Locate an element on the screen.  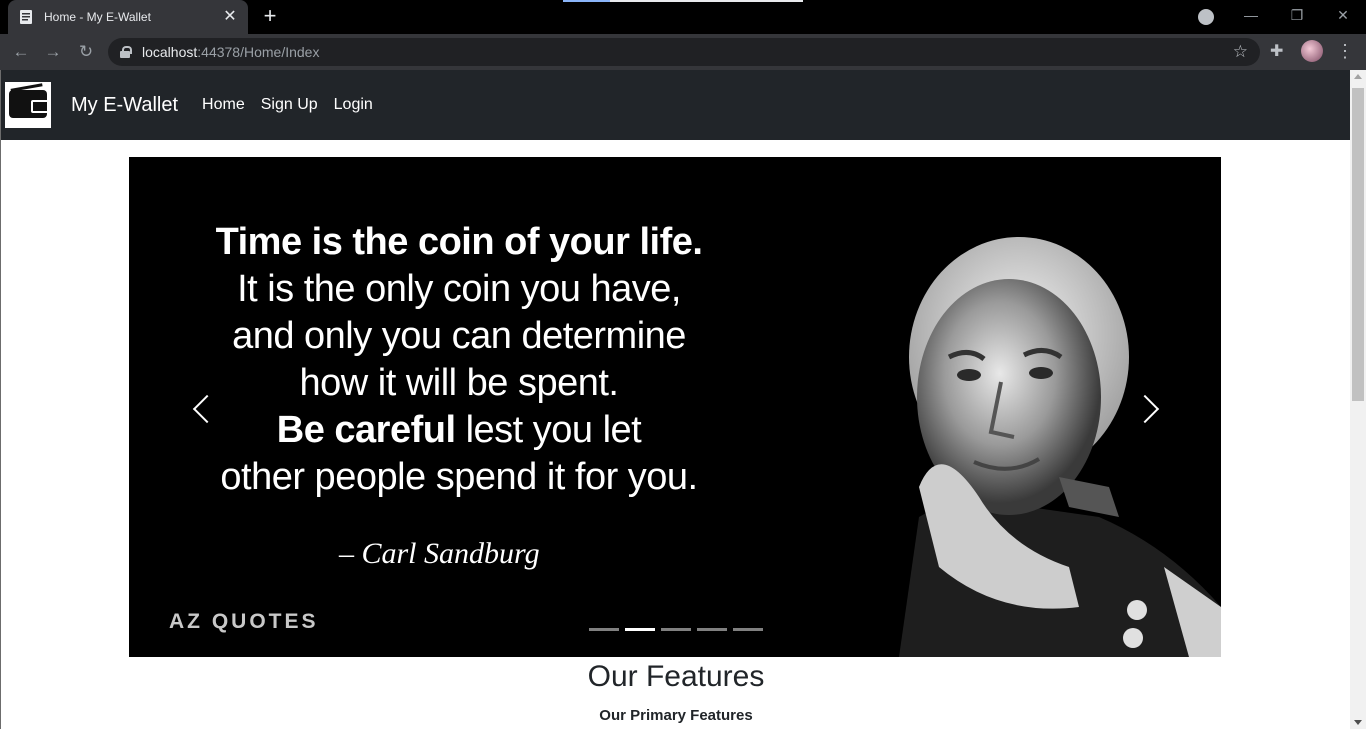
close-window-icon: ✕ is located at coordinates (1343, 15).